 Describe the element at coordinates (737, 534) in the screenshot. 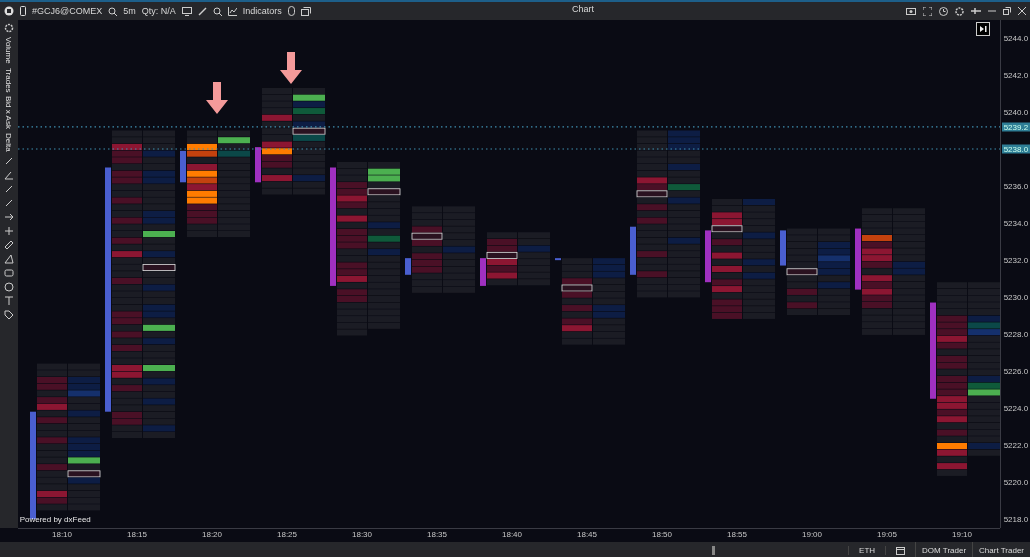

I see `time-label: 18:55` at that location.